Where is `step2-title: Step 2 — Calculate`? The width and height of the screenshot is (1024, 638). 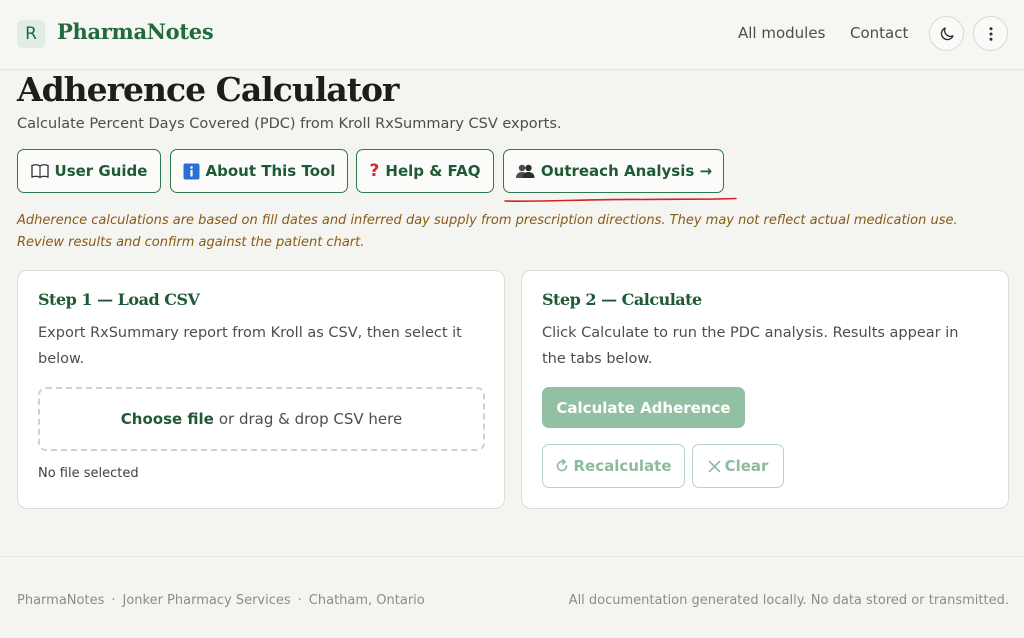
step2-title: Step 2 — Calculate is located at coordinates (622, 299).